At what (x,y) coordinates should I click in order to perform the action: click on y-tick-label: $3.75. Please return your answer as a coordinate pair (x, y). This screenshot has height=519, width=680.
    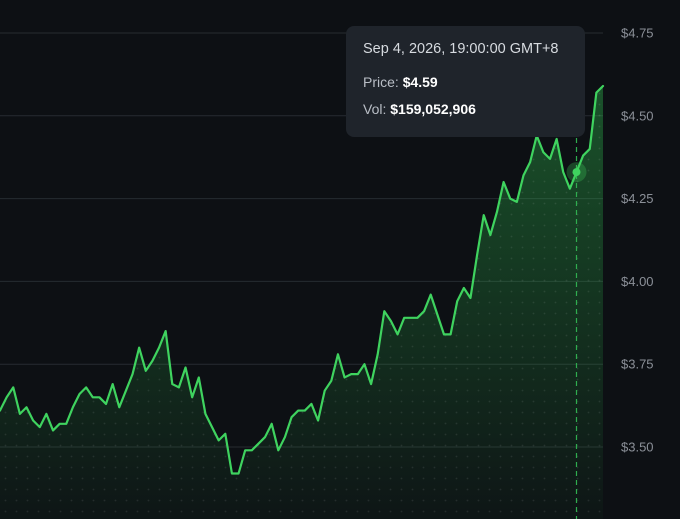
    Looking at the image, I should click on (637, 364).